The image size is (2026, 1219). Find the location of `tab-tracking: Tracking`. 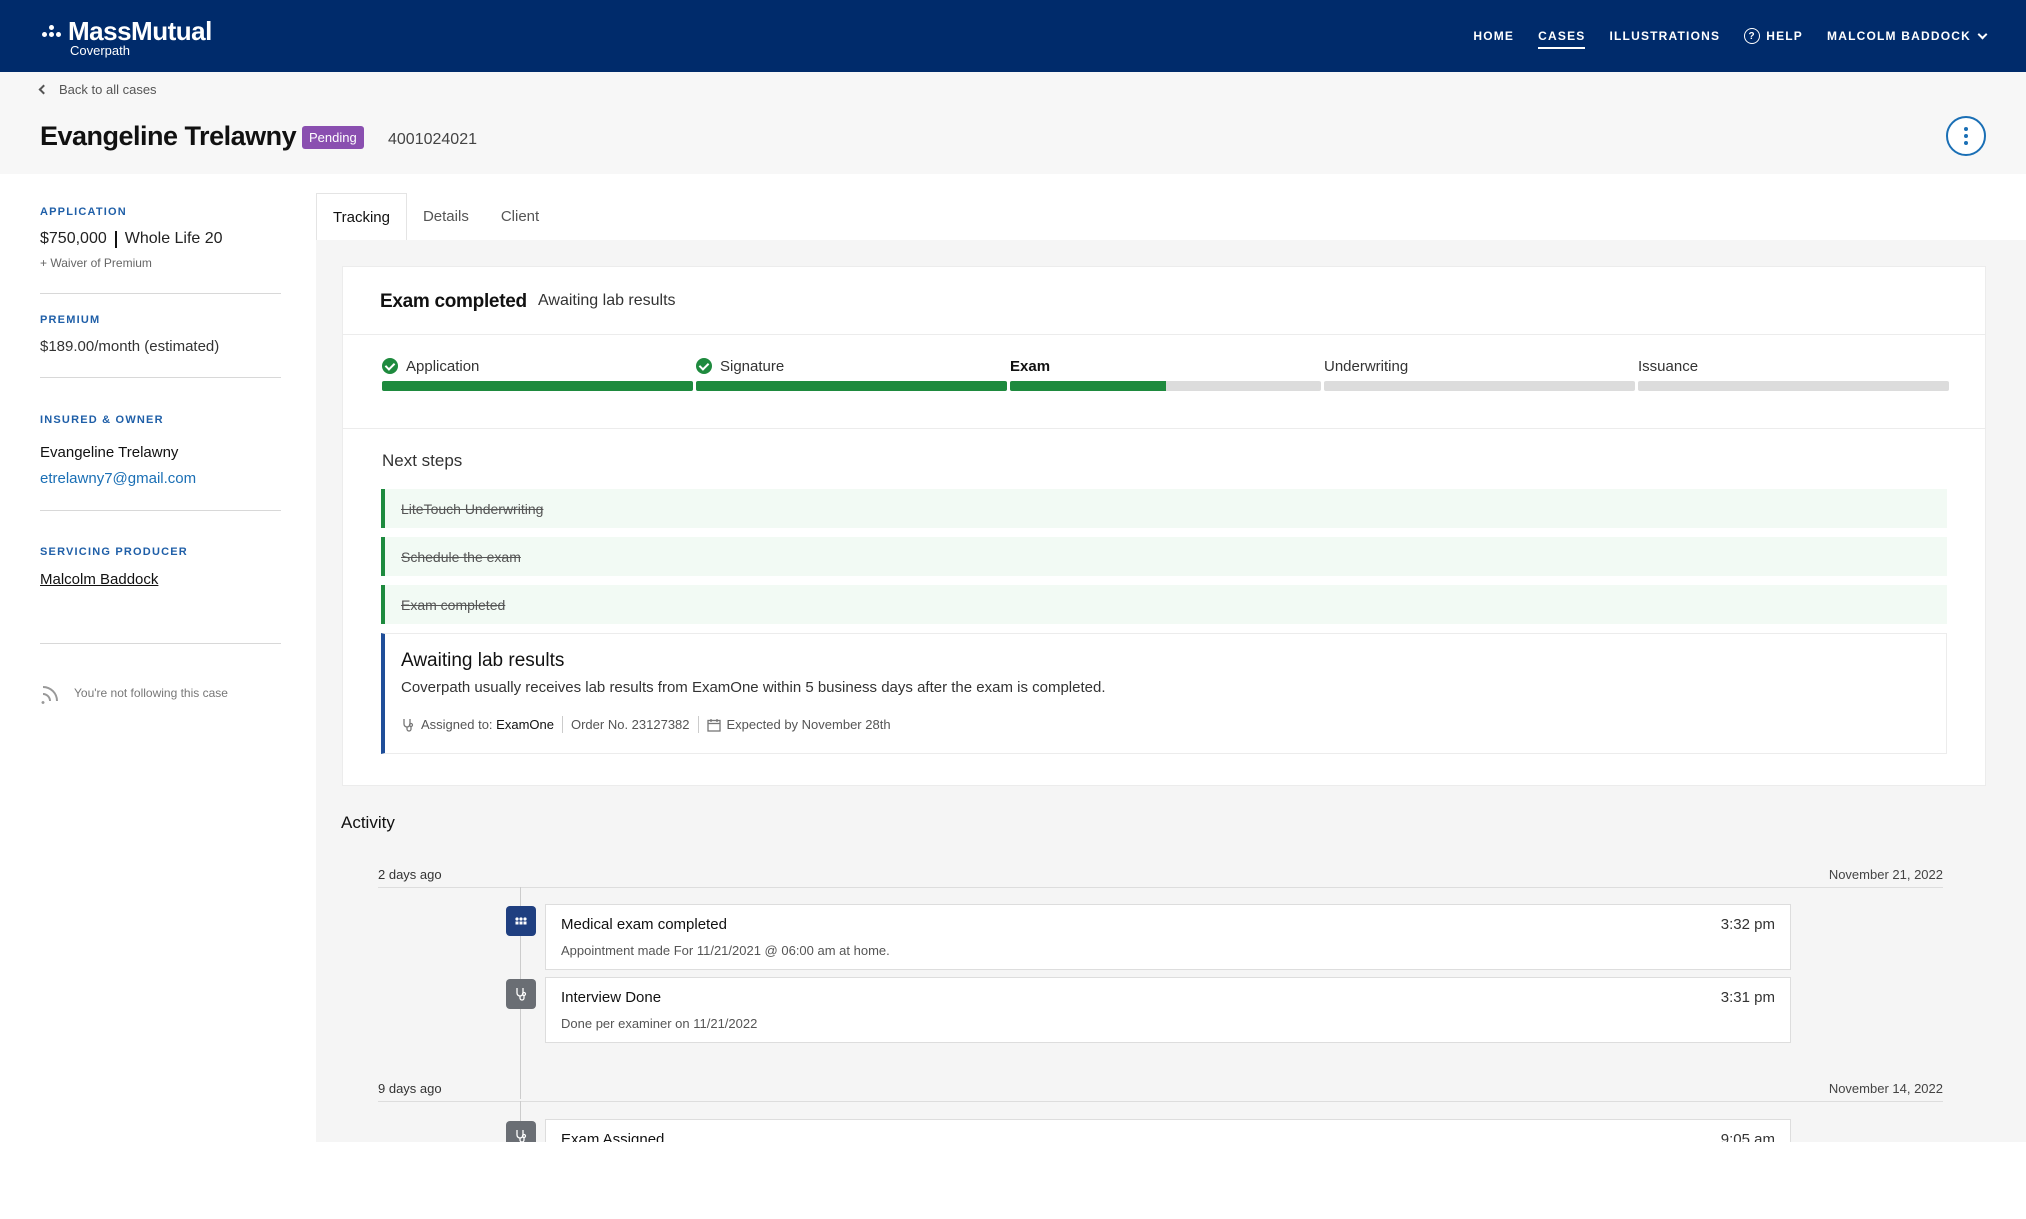

tab-tracking: Tracking is located at coordinates (361, 216).